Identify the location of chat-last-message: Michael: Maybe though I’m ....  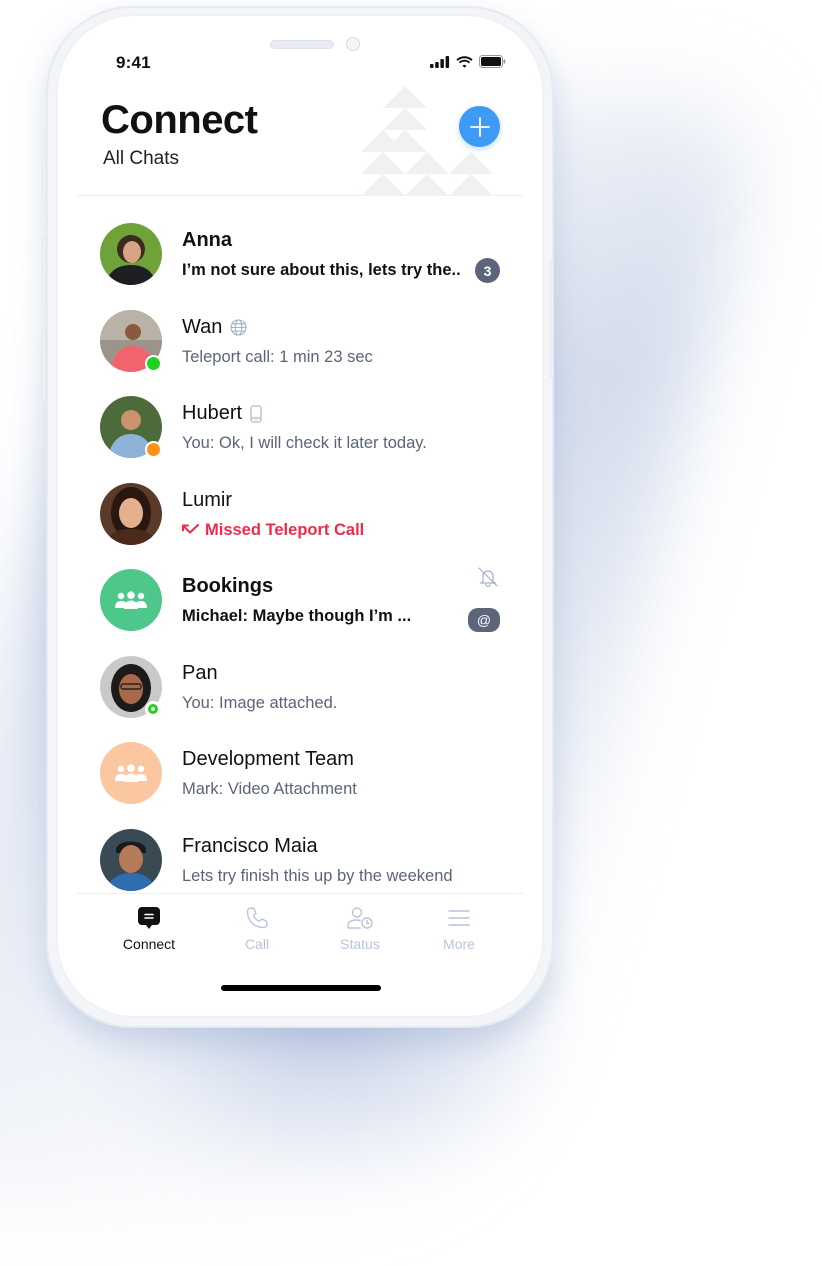
(297, 616).